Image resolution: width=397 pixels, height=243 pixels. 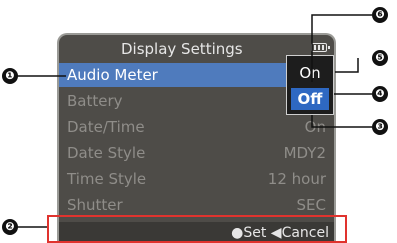 I want to click on callout-1-icon: ❶, so click(x=10, y=76).